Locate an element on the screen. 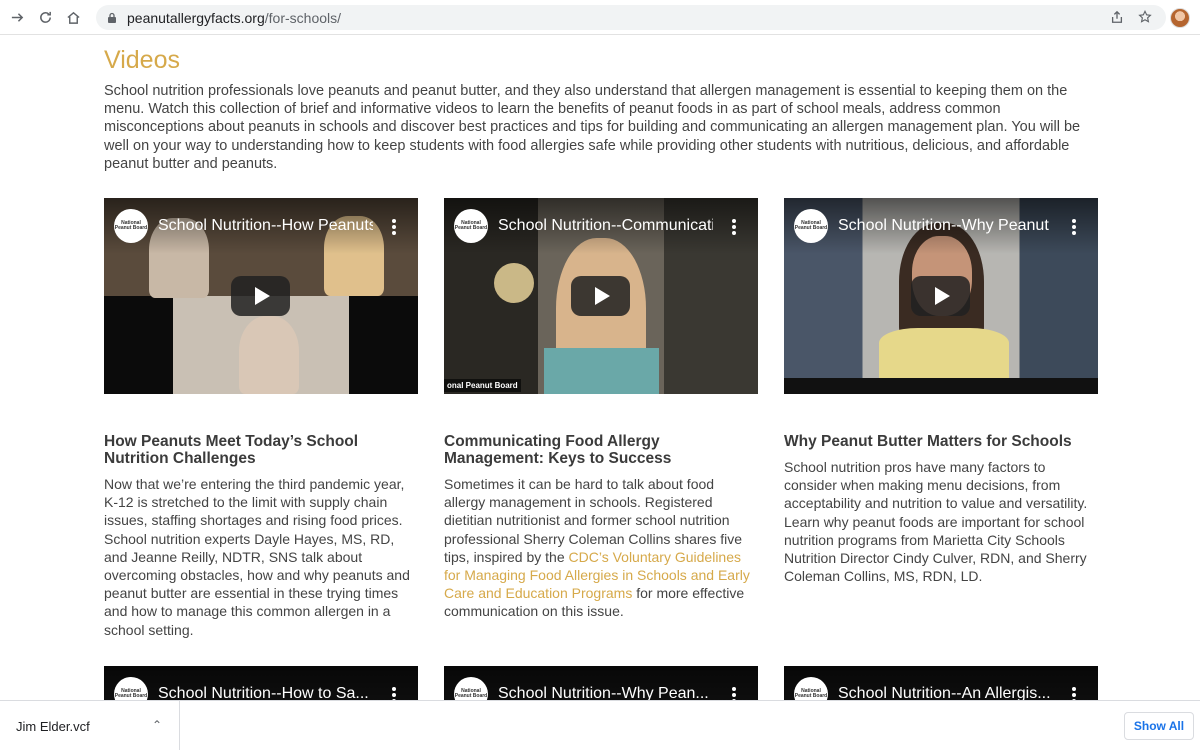 Image resolution: width=1200 pixels, height=750 pixels. forward-button is located at coordinates (17, 17).